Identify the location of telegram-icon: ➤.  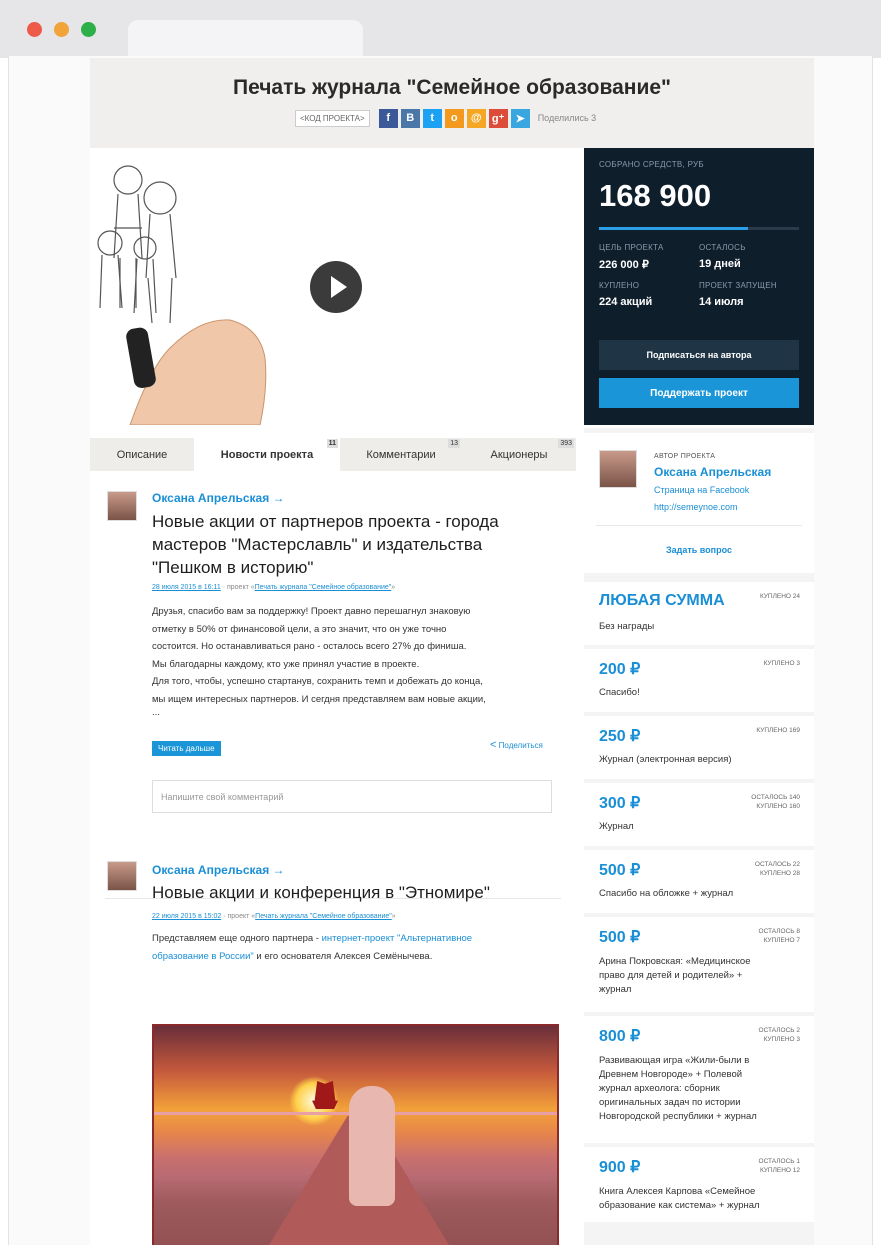
(520, 118).